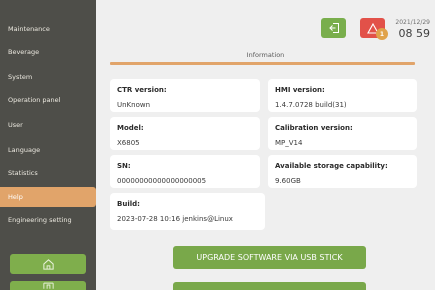 This screenshot has width=435, height=290. Describe the element at coordinates (265, 55) in the screenshot. I see `tab-information: Information` at that location.